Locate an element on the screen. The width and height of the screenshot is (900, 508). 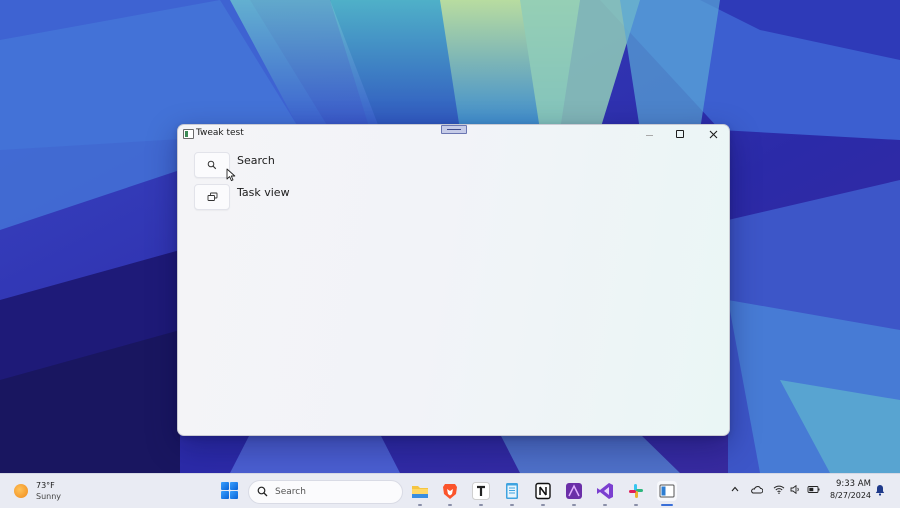
window-titlebar: Tweak test is located at coordinates (453, 134).